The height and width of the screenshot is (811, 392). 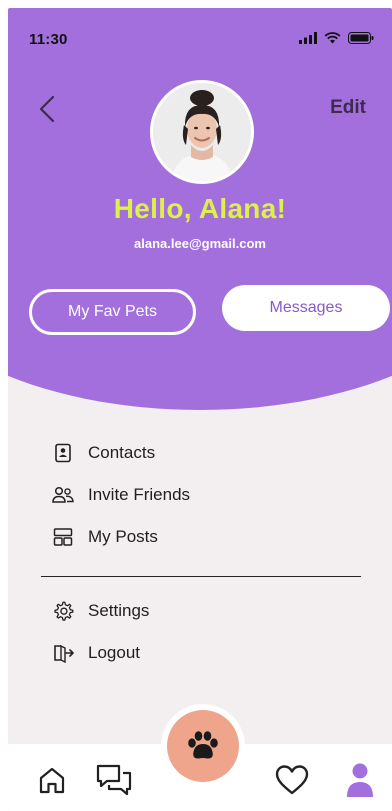 I want to click on users-icon, so click(x=63, y=495).